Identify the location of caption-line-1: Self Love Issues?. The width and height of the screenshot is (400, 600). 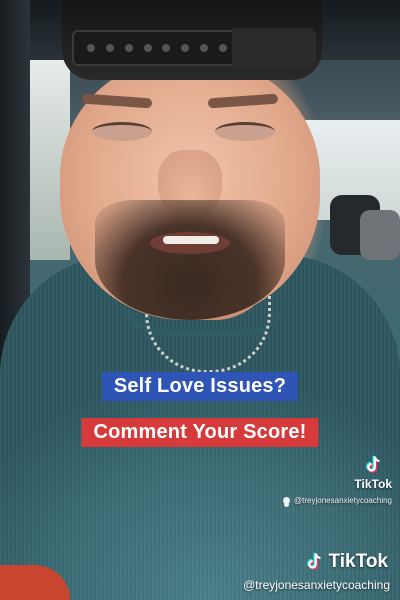
(200, 386).